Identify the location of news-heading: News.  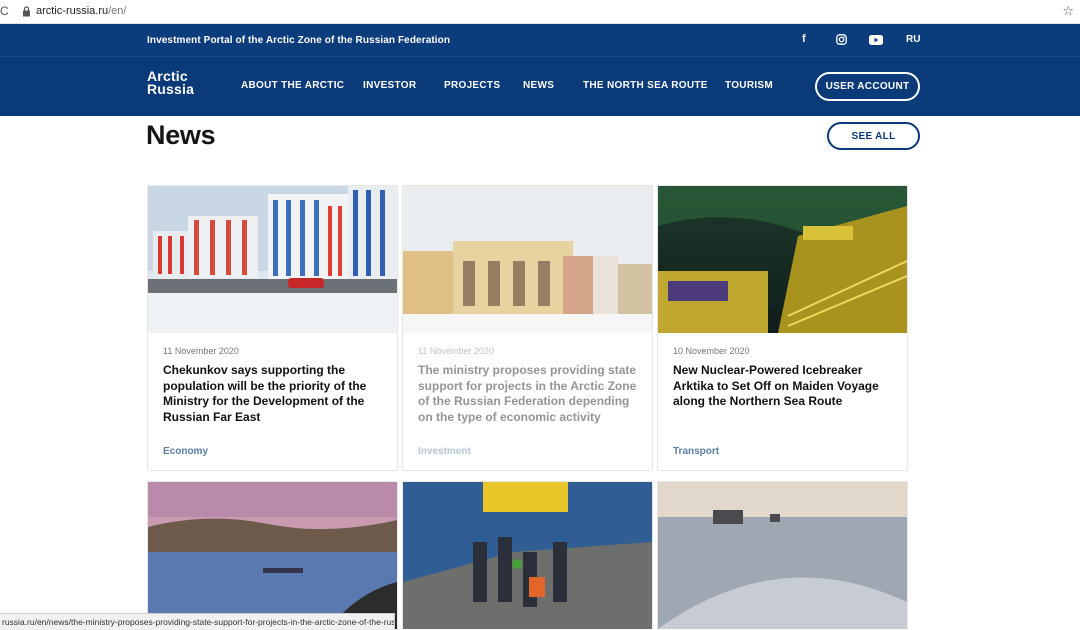
(181, 135).